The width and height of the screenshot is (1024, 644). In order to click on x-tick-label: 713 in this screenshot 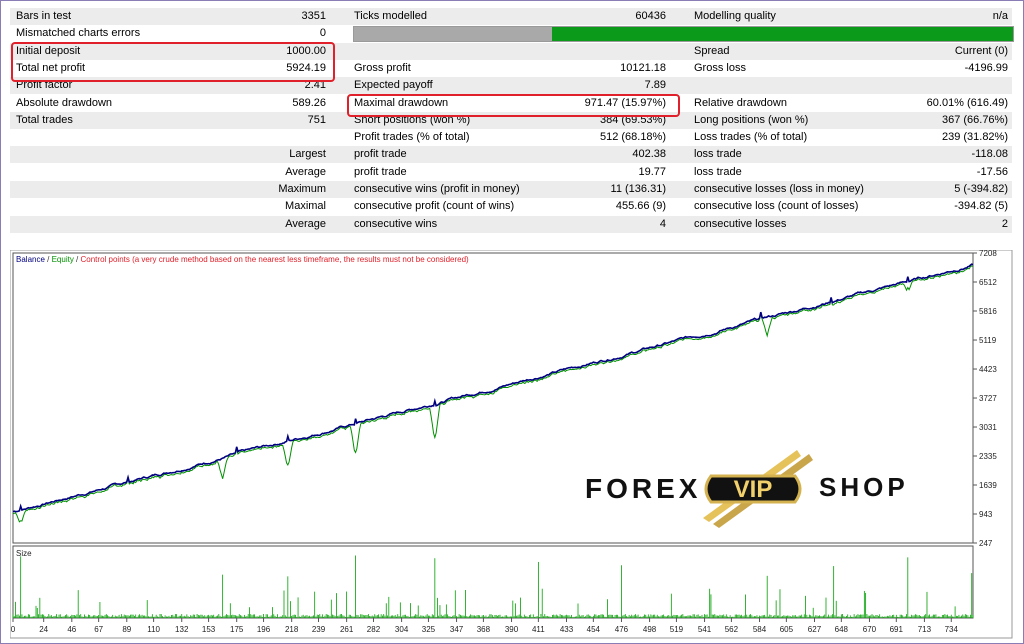, I will do `click(925, 629)`.